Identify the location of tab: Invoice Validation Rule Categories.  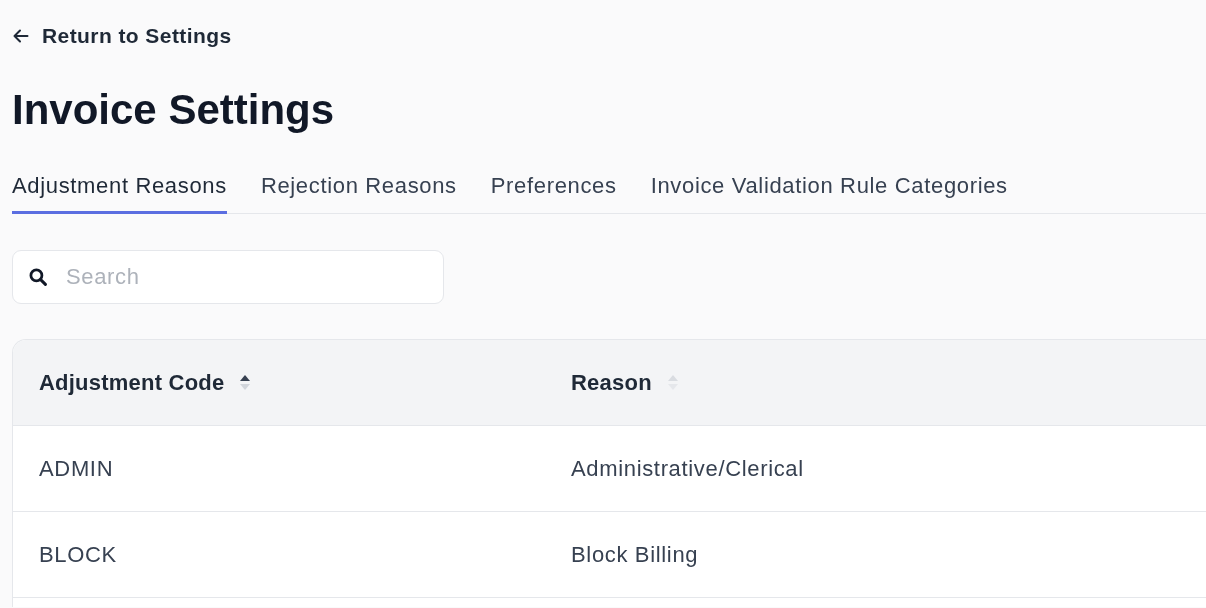
(829, 193).